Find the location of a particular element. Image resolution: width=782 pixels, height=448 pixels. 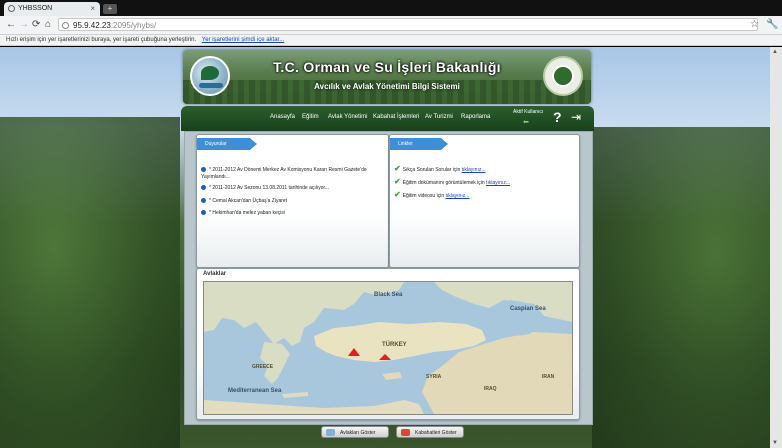

news-text: * Hekimhan'da melez yaban keçisi is located at coordinates (247, 213).